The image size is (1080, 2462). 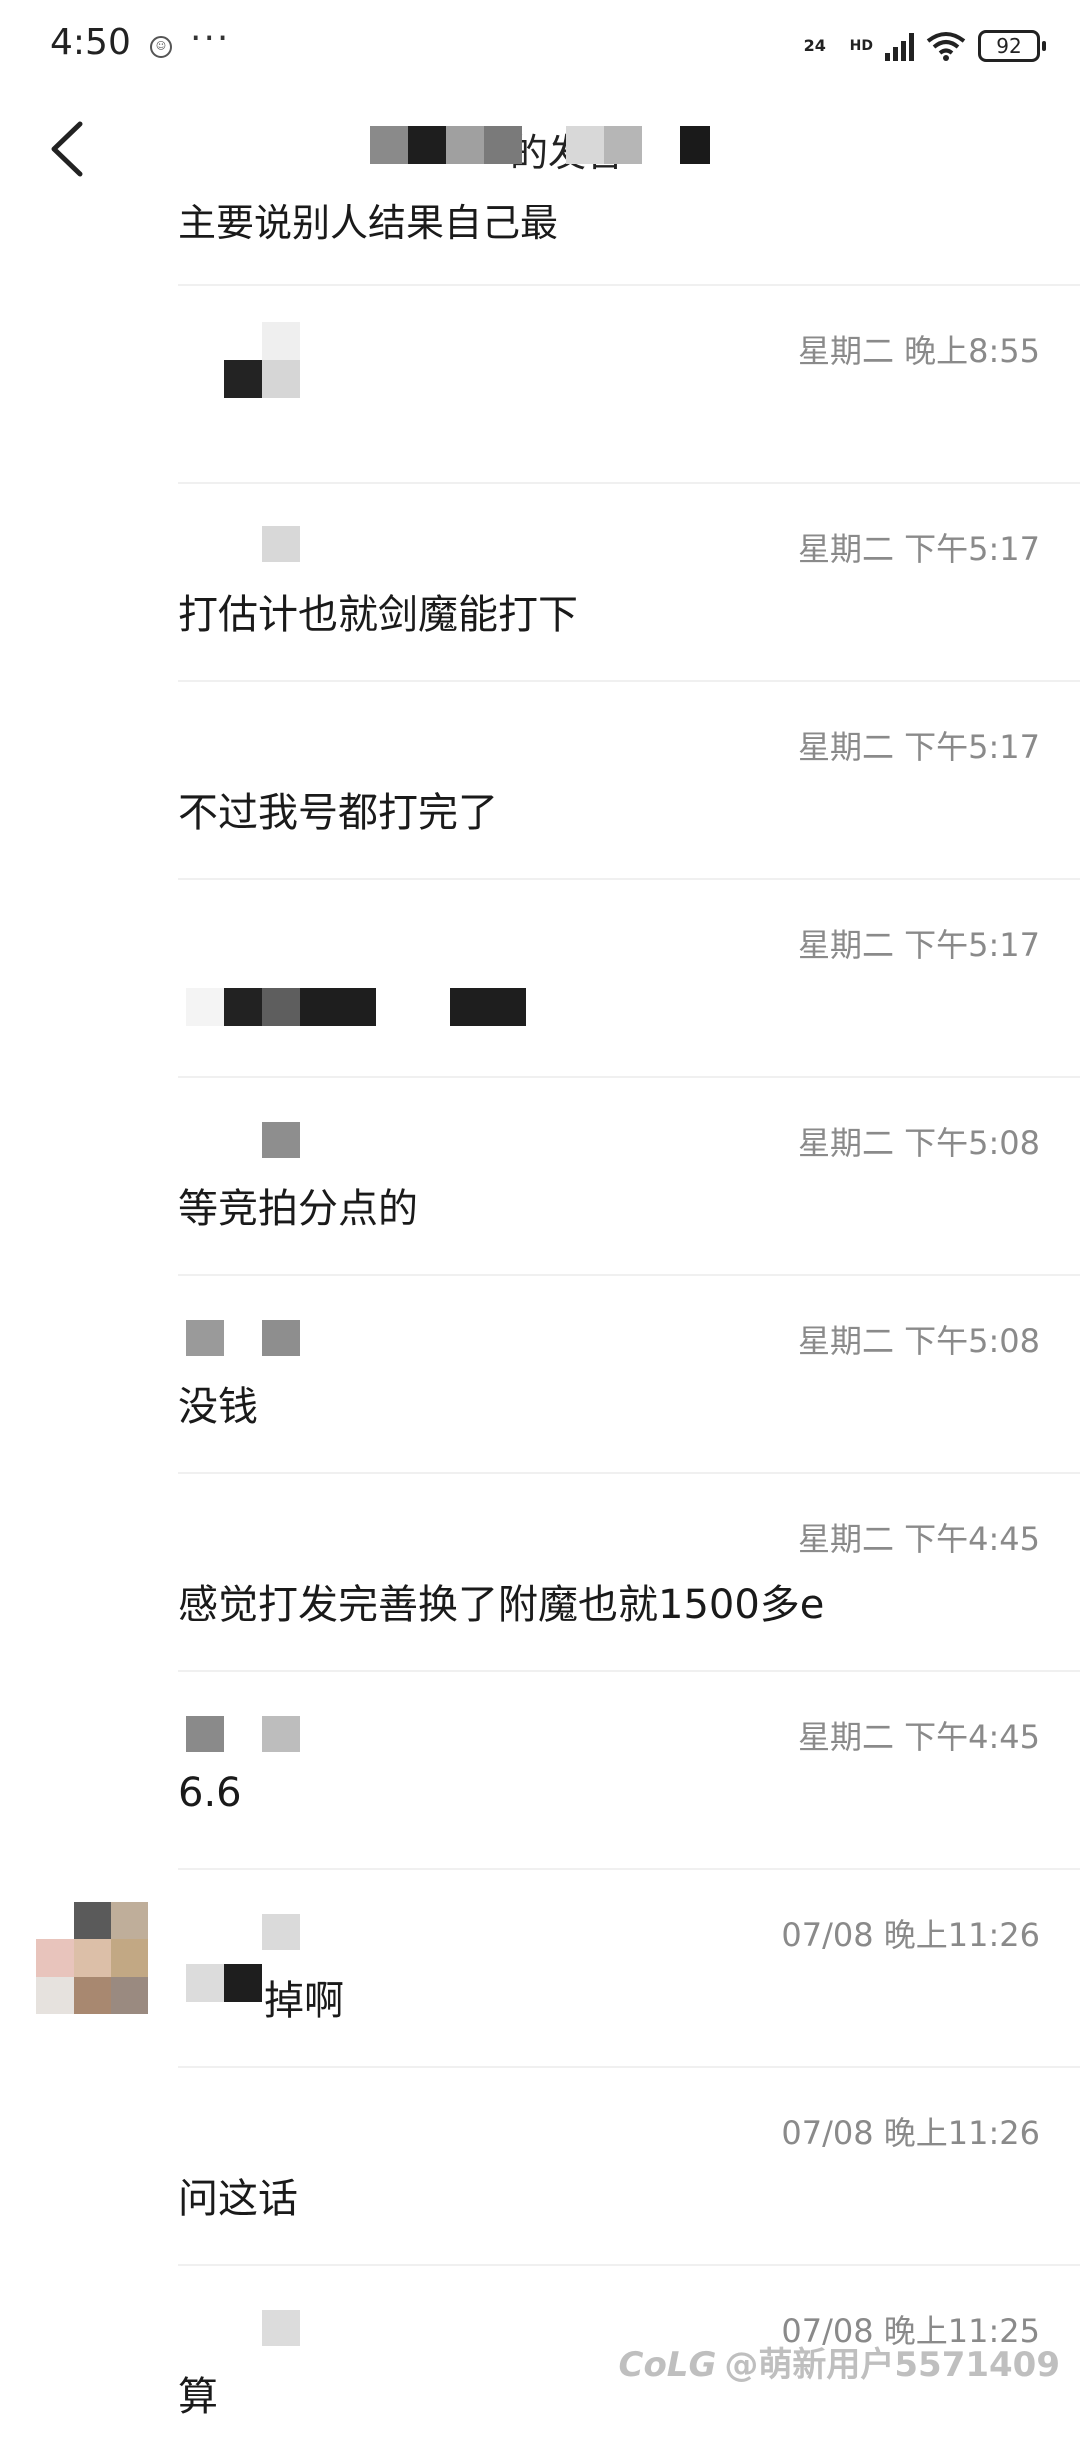 What do you see at coordinates (946, 46) in the screenshot?
I see `wifi-icon` at bounding box center [946, 46].